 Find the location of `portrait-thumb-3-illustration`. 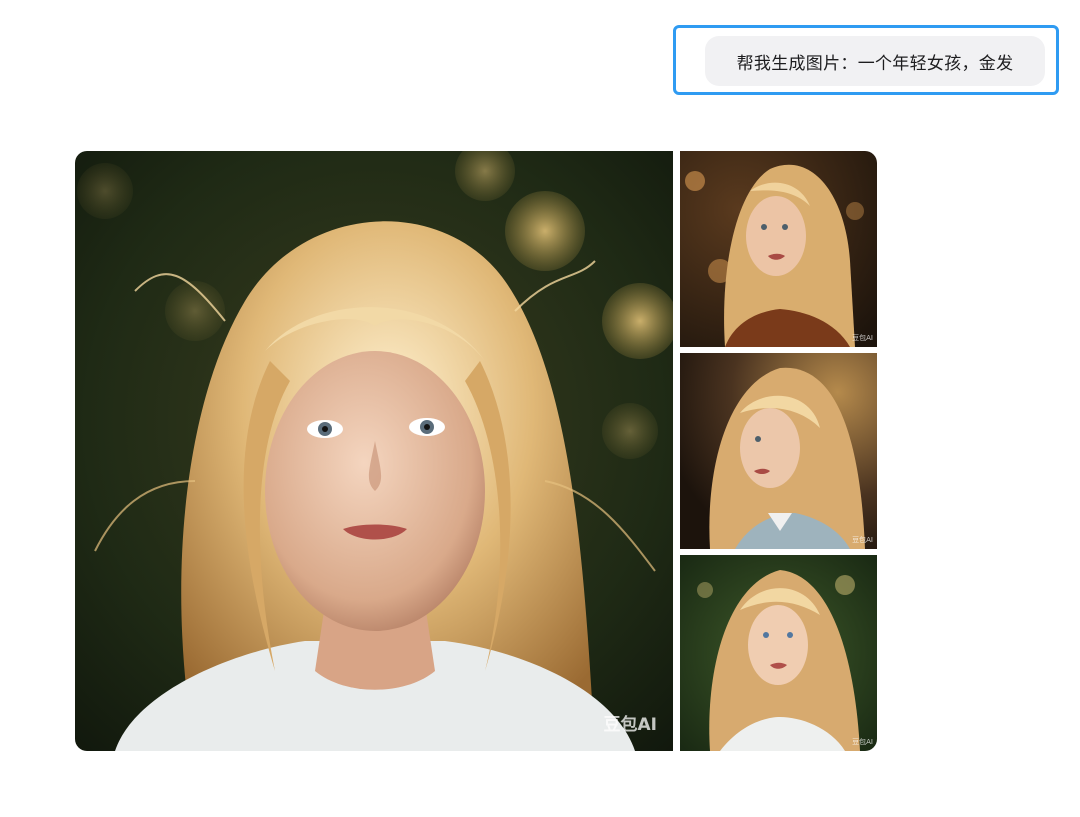

portrait-thumb-3-illustration is located at coordinates (778, 653).